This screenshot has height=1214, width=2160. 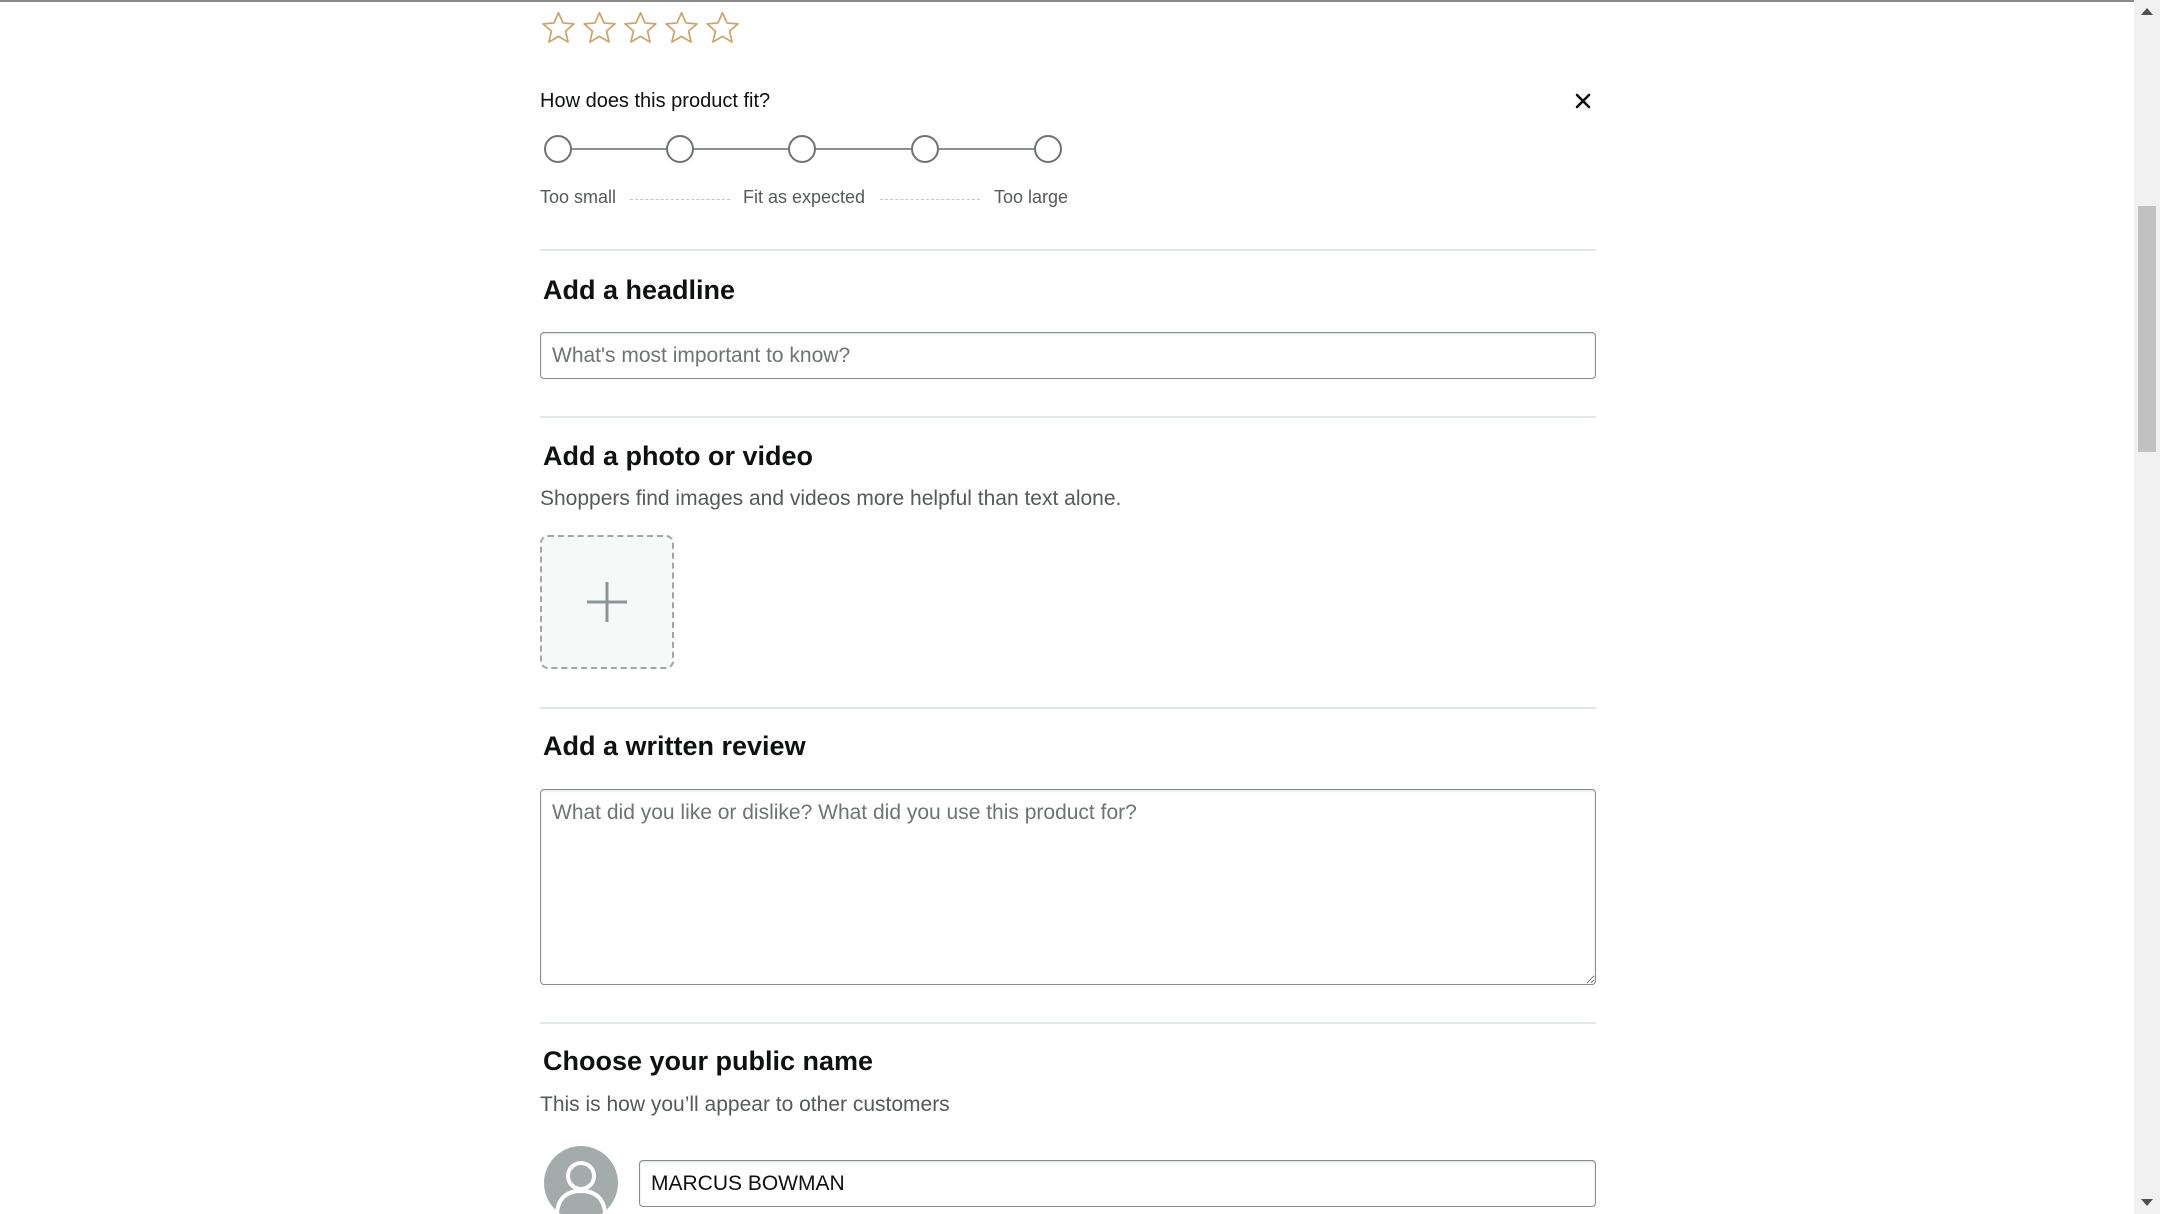 What do you see at coordinates (2147, 329) in the screenshot?
I see `scroll-thumb` at bounding box center [2147, 329].